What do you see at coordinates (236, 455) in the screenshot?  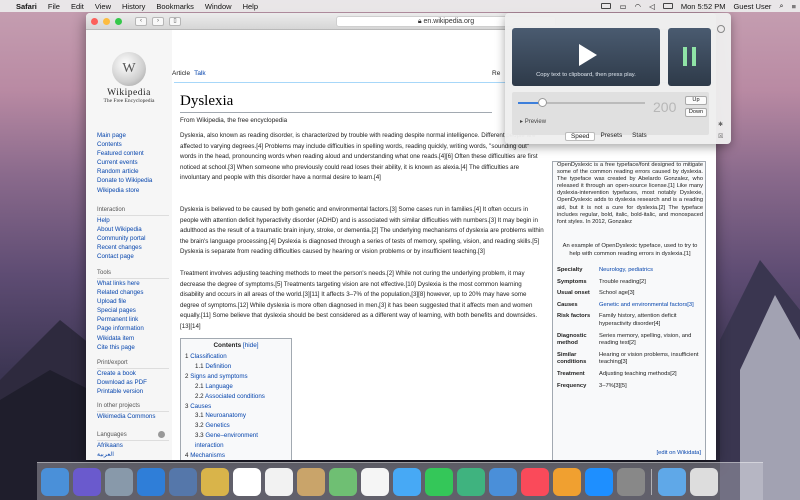 I see `toc-item: 4 Mechanisms` at bounding box center [236, 455].